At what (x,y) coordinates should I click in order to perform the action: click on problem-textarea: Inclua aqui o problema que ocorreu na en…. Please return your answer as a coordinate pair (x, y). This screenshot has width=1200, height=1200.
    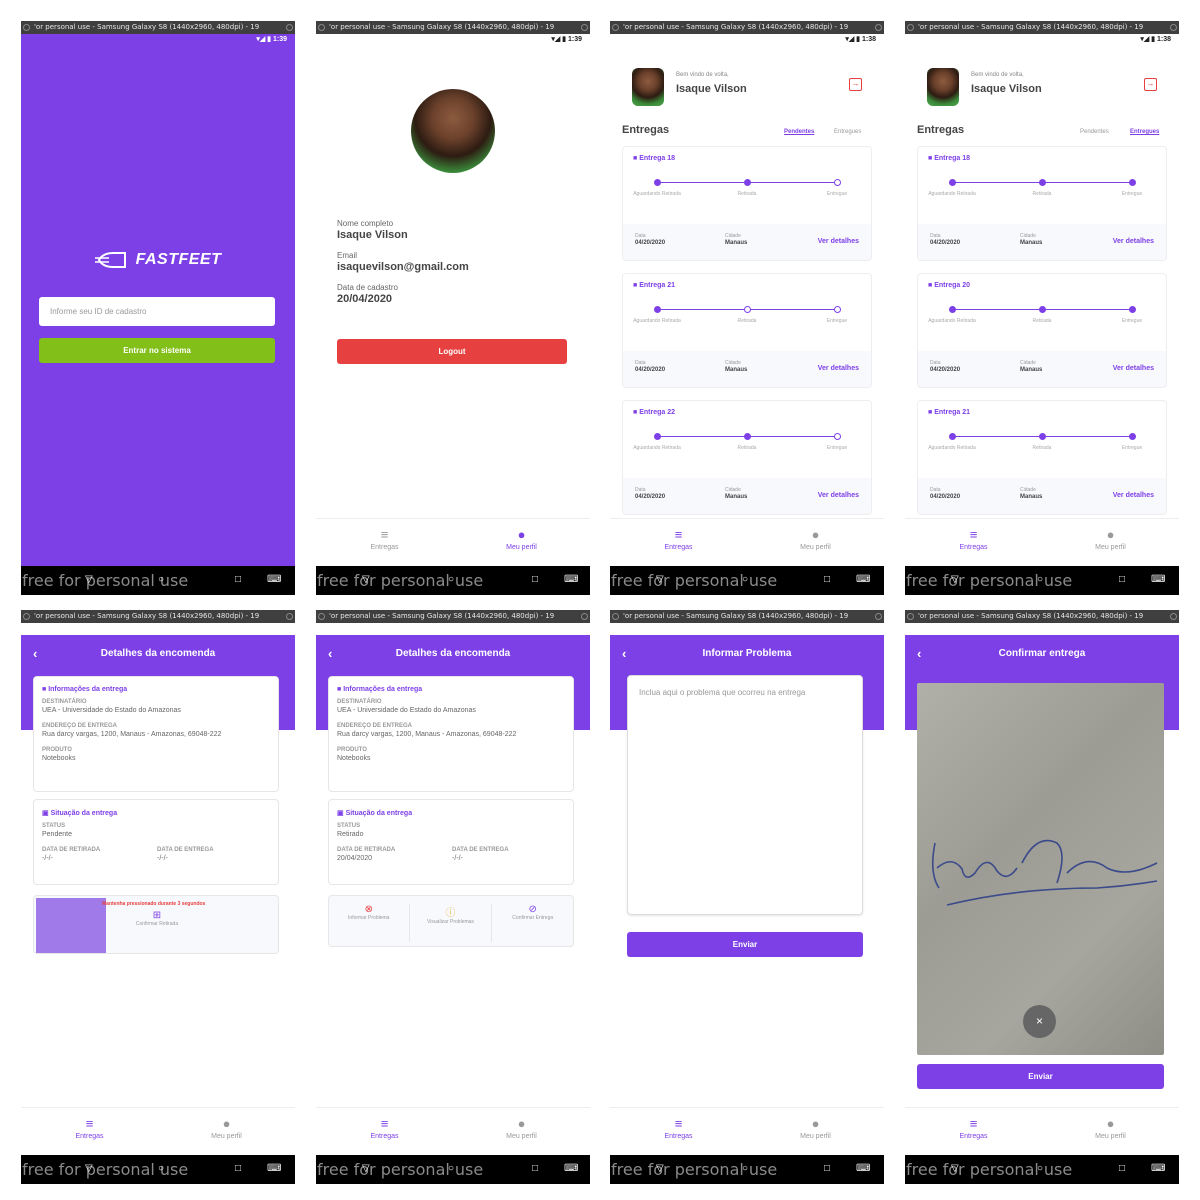
    Looking at the image, I should click on (745, 795).